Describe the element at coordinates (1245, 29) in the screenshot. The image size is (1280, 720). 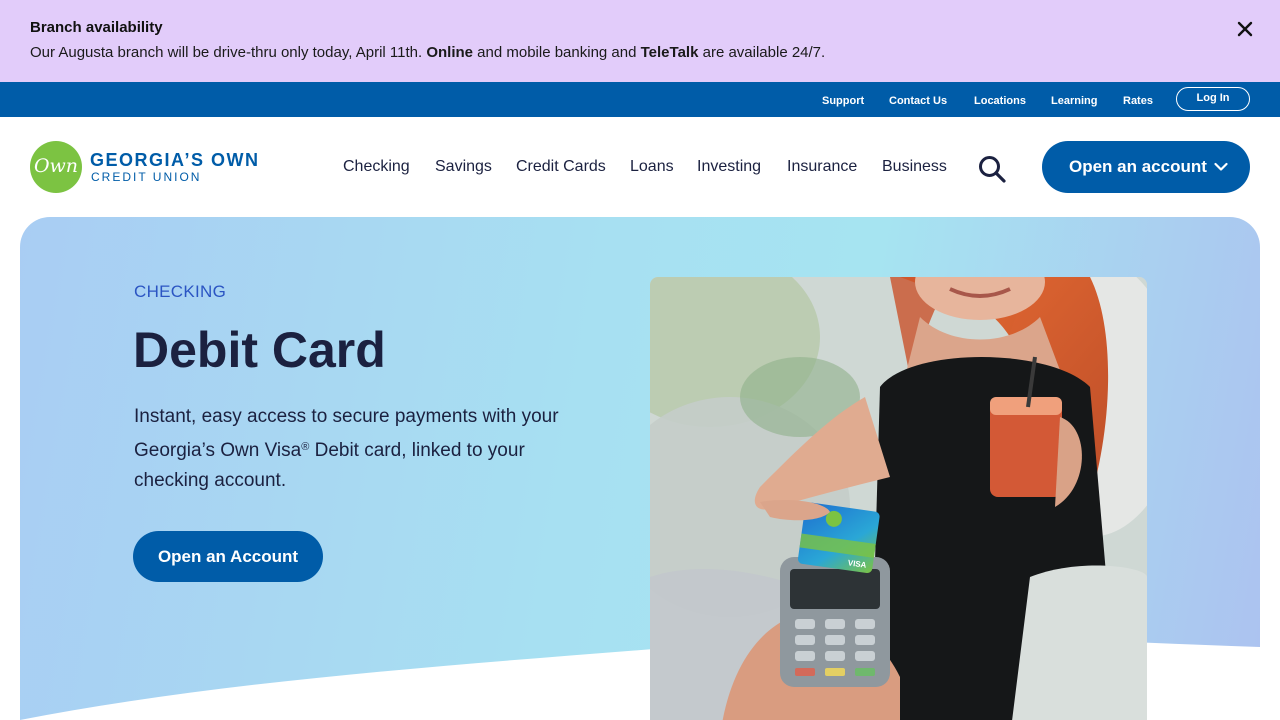
I see `close-icon` at that location.